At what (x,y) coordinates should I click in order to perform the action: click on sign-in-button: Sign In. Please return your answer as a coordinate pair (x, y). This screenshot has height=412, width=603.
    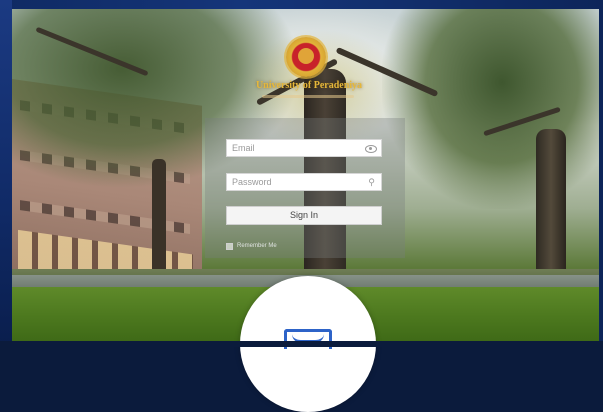
    Looking at the image, I should click on (304, 215).